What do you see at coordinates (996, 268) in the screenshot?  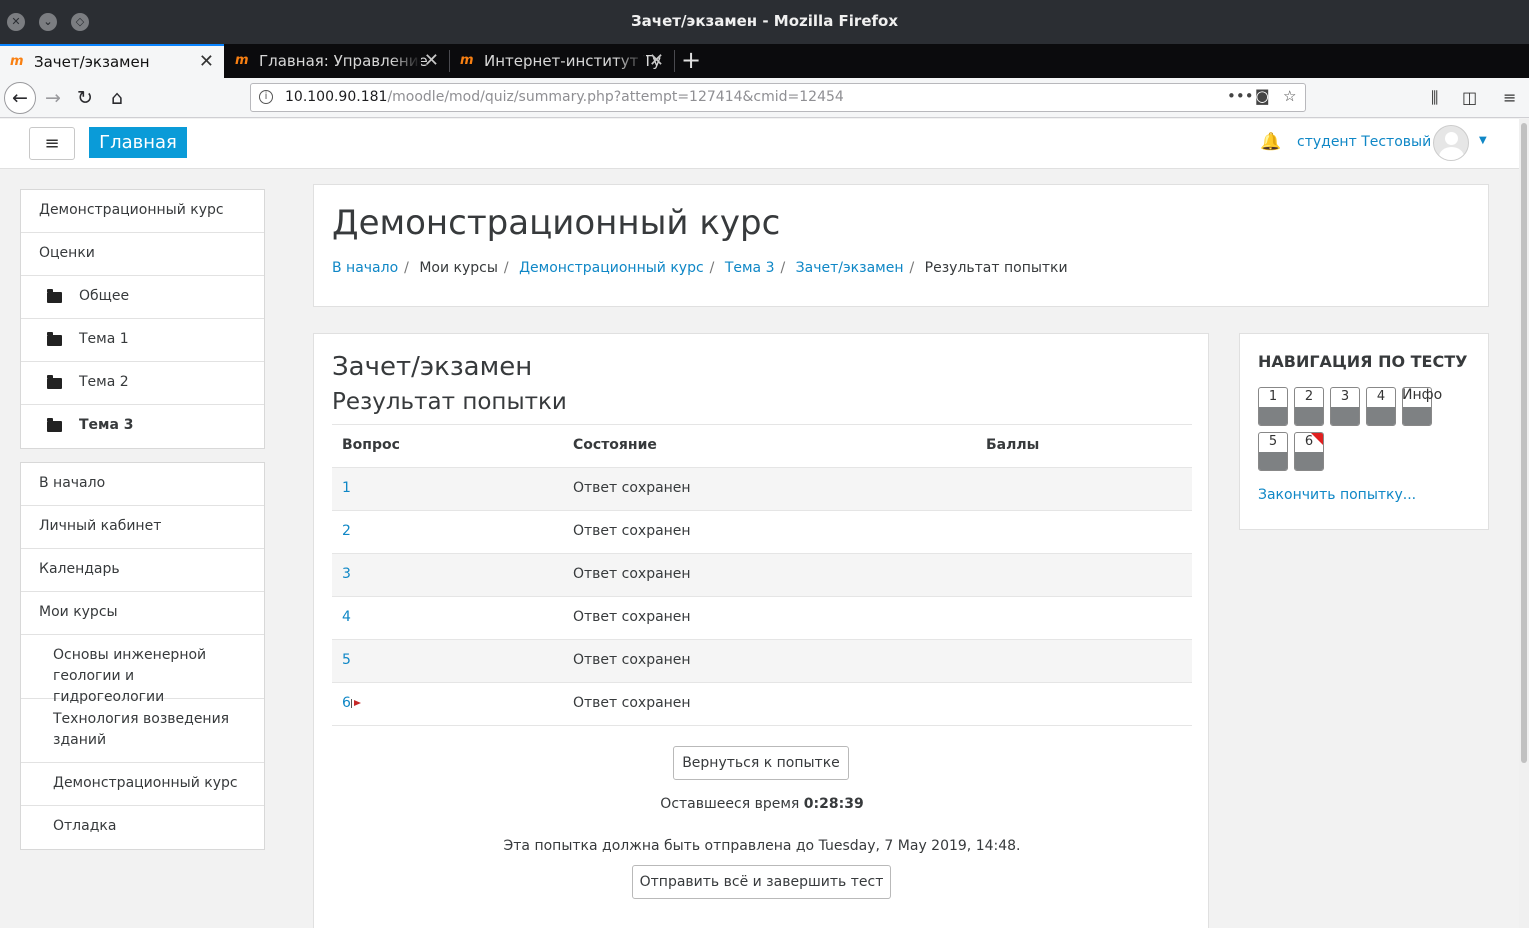 I see `breadcrumb-current: Результат попытки` at bounding box center [996, 268].